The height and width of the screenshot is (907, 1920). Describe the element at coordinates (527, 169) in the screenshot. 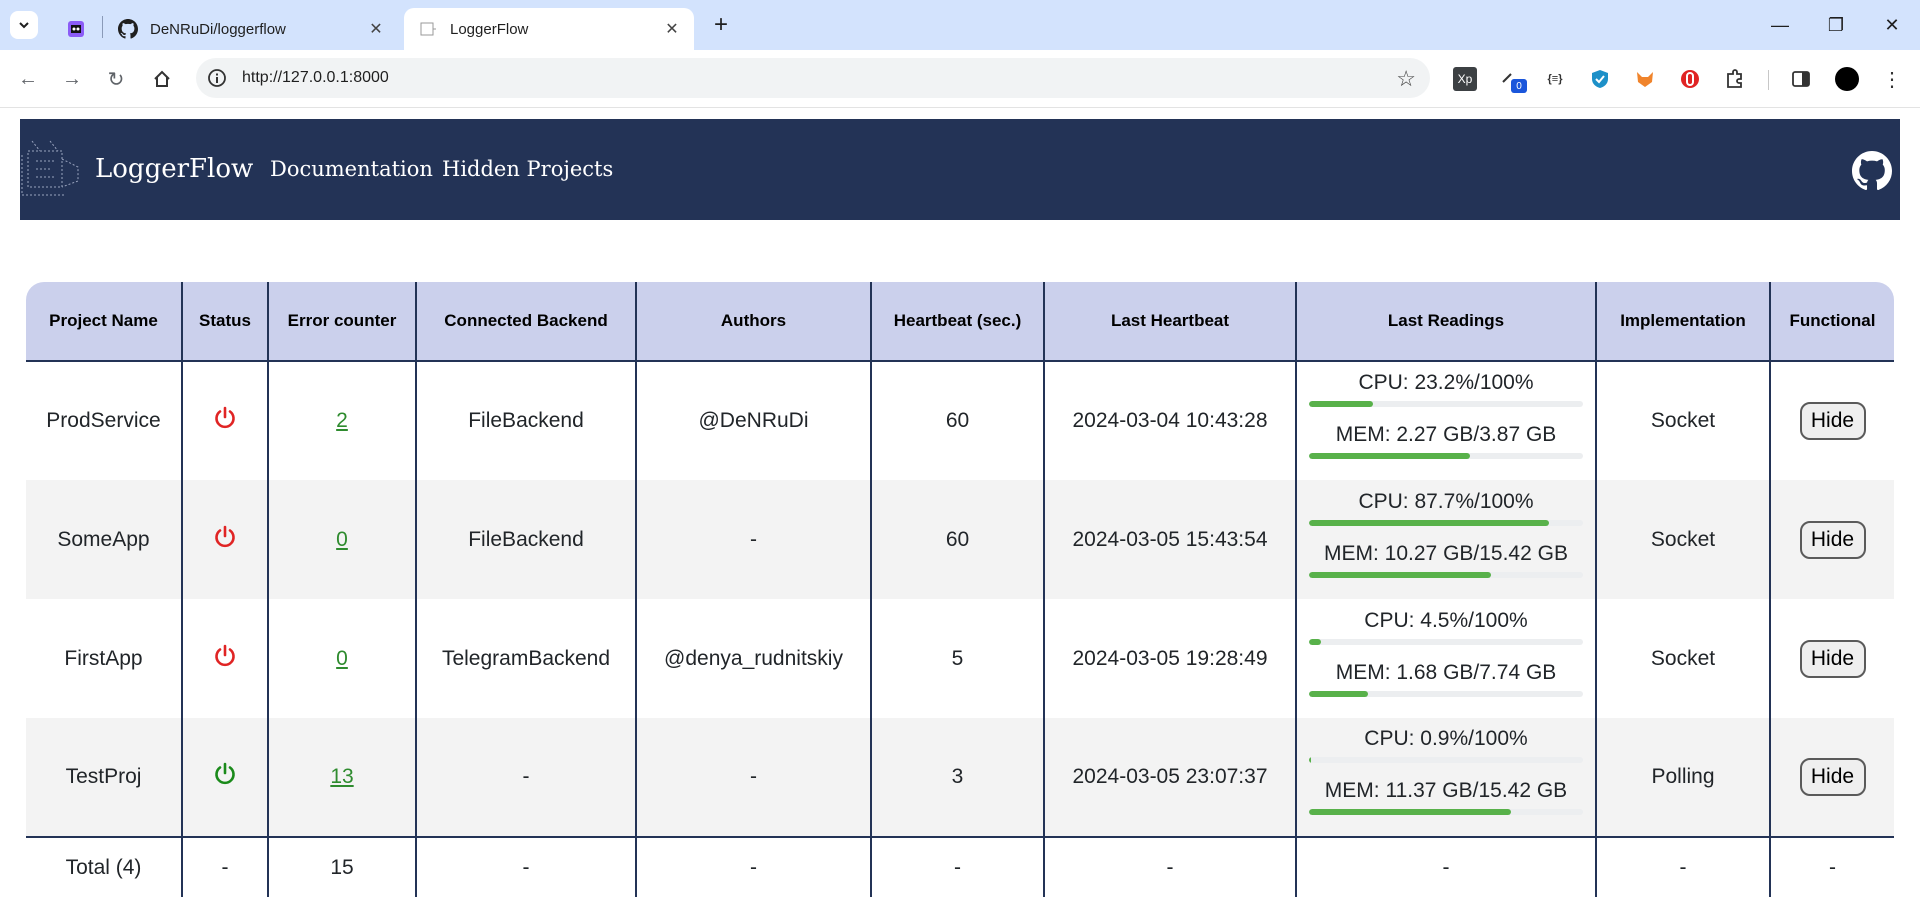

I see `nav-hidden-projects: Hidden Projects` at that location.